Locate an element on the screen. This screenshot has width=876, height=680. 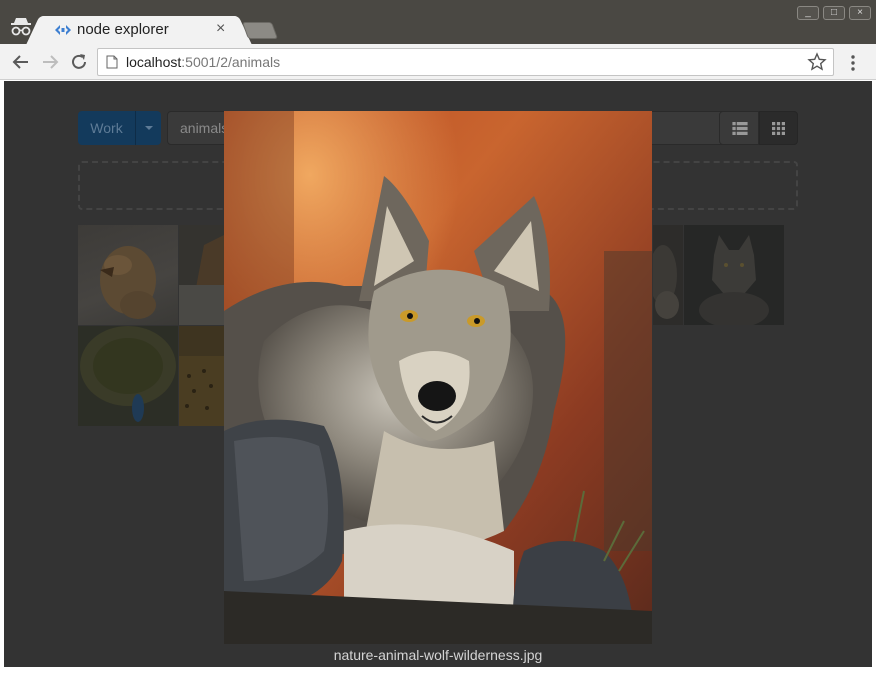
url-path: :5001/2/animals is located at coordinates (231, 62).